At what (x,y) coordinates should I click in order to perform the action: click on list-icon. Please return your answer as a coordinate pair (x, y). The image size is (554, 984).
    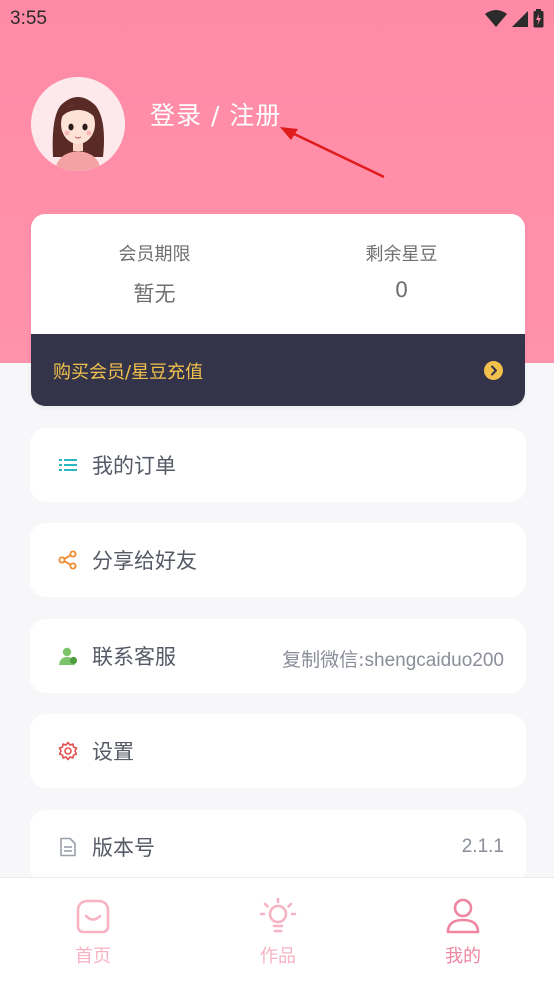
    Looking at the image, I should click on (68, 465).